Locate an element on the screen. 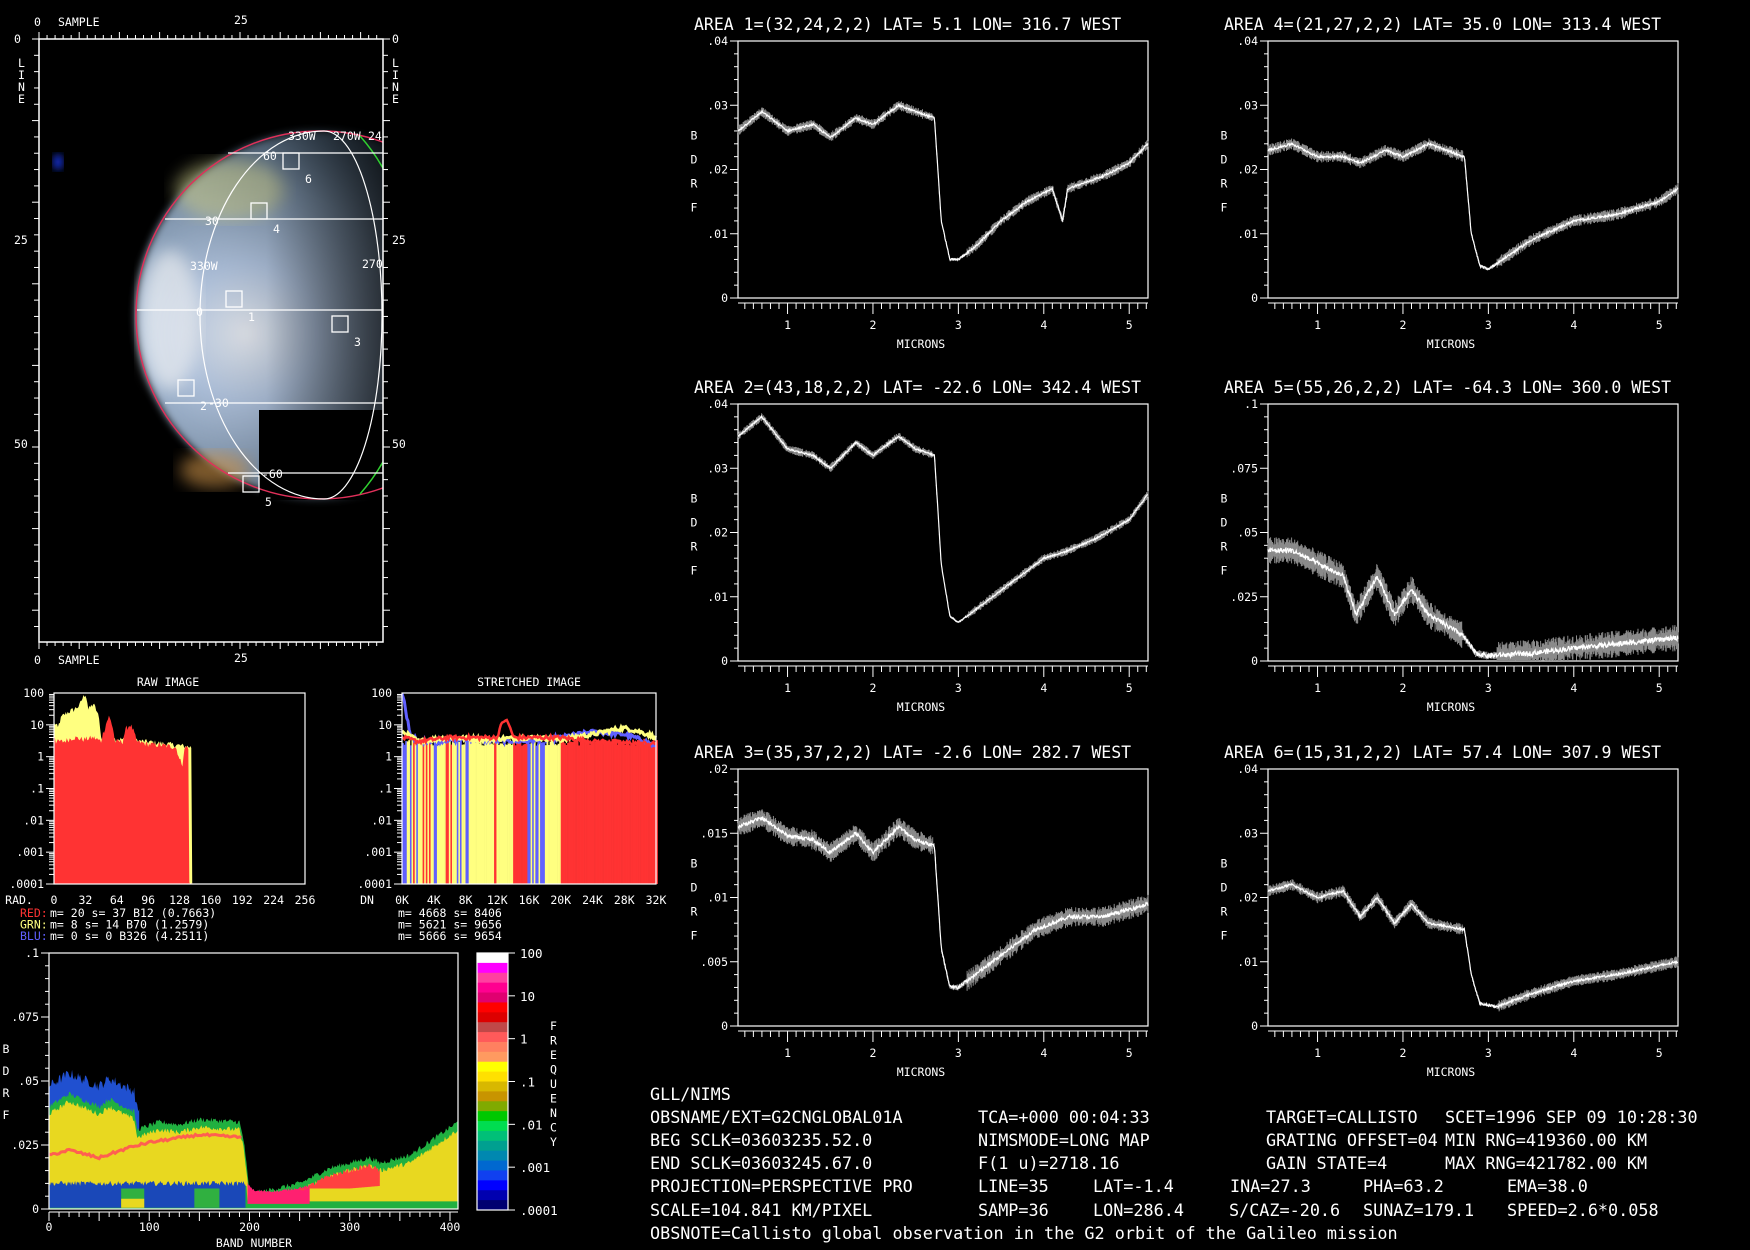  x-tick-label: 32K is located at coordinates (656, 900).